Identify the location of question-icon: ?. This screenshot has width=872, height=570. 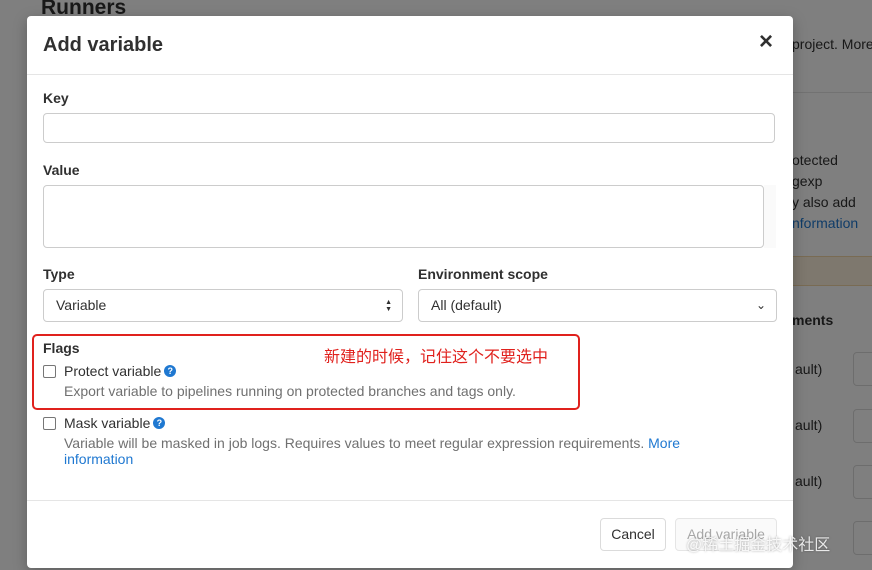
(159, 423).